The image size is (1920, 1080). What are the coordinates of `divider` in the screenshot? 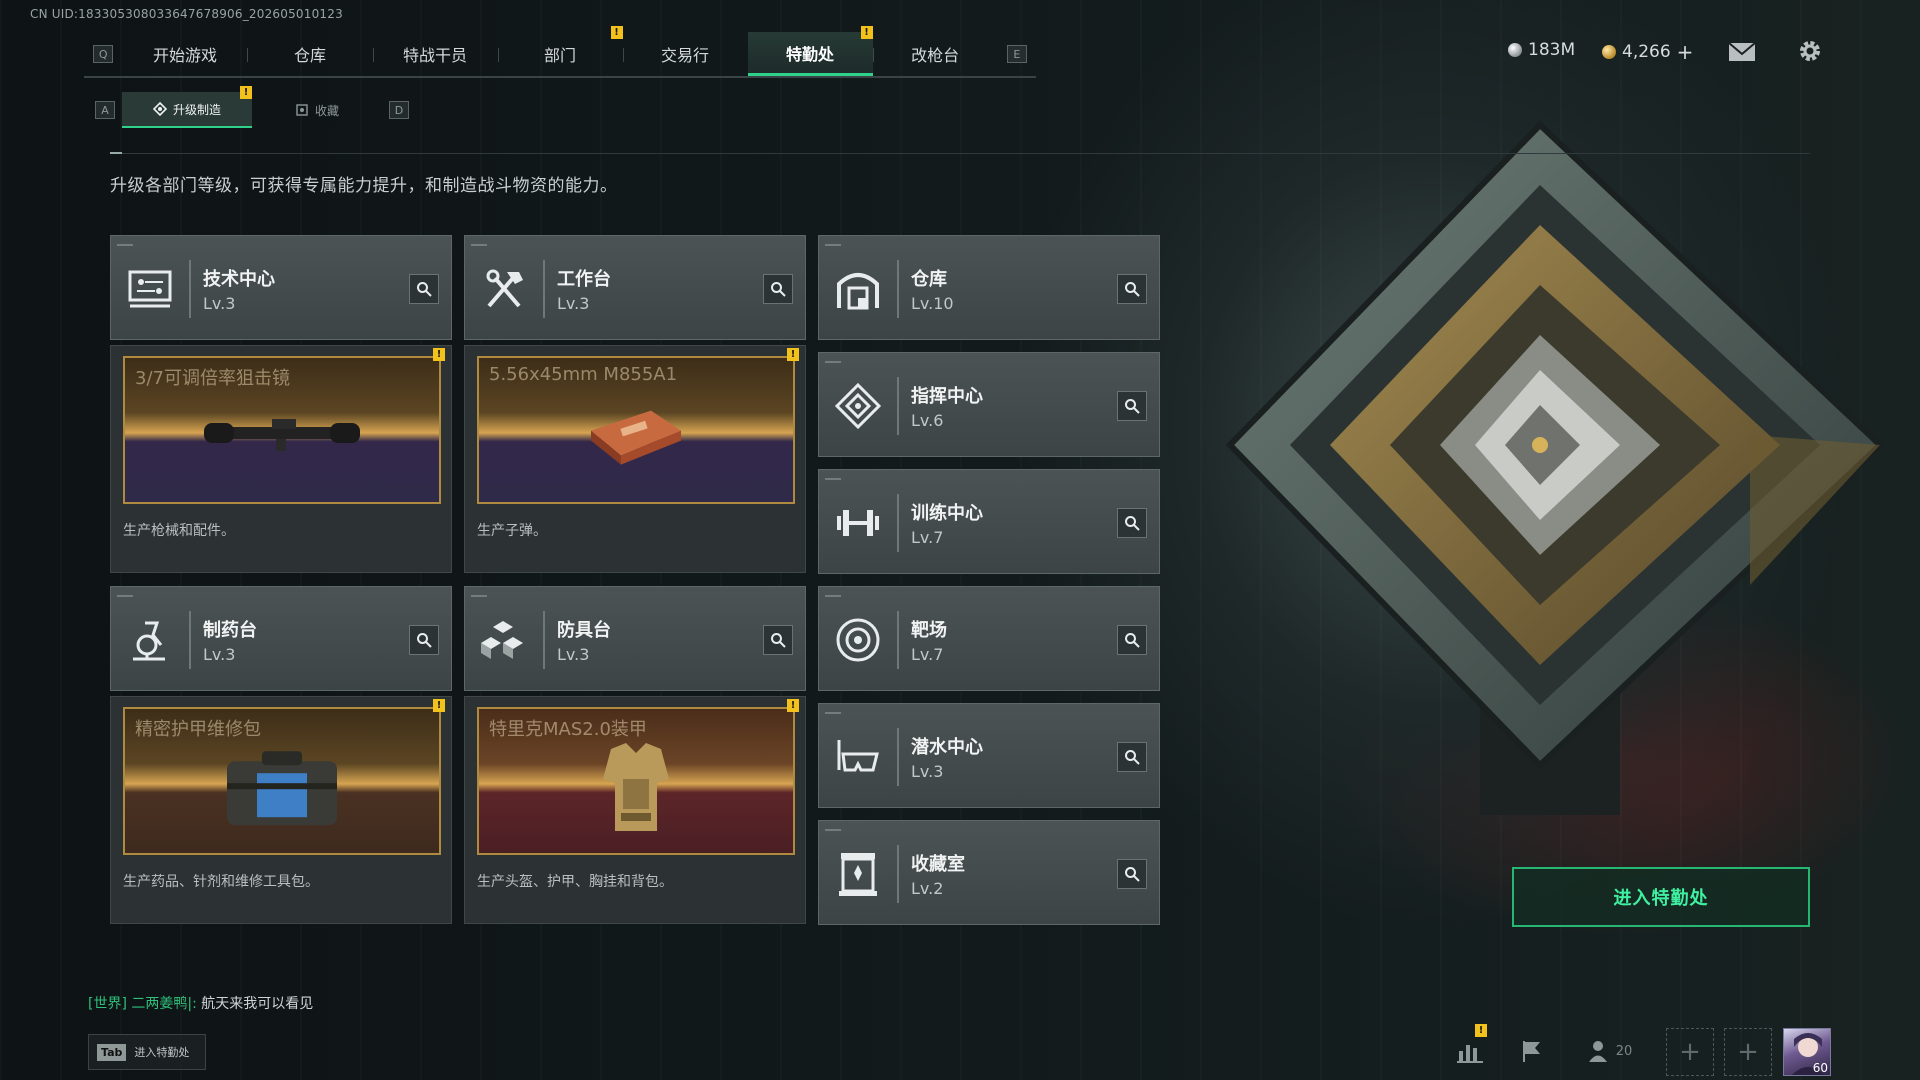 It's located at (960, 153).